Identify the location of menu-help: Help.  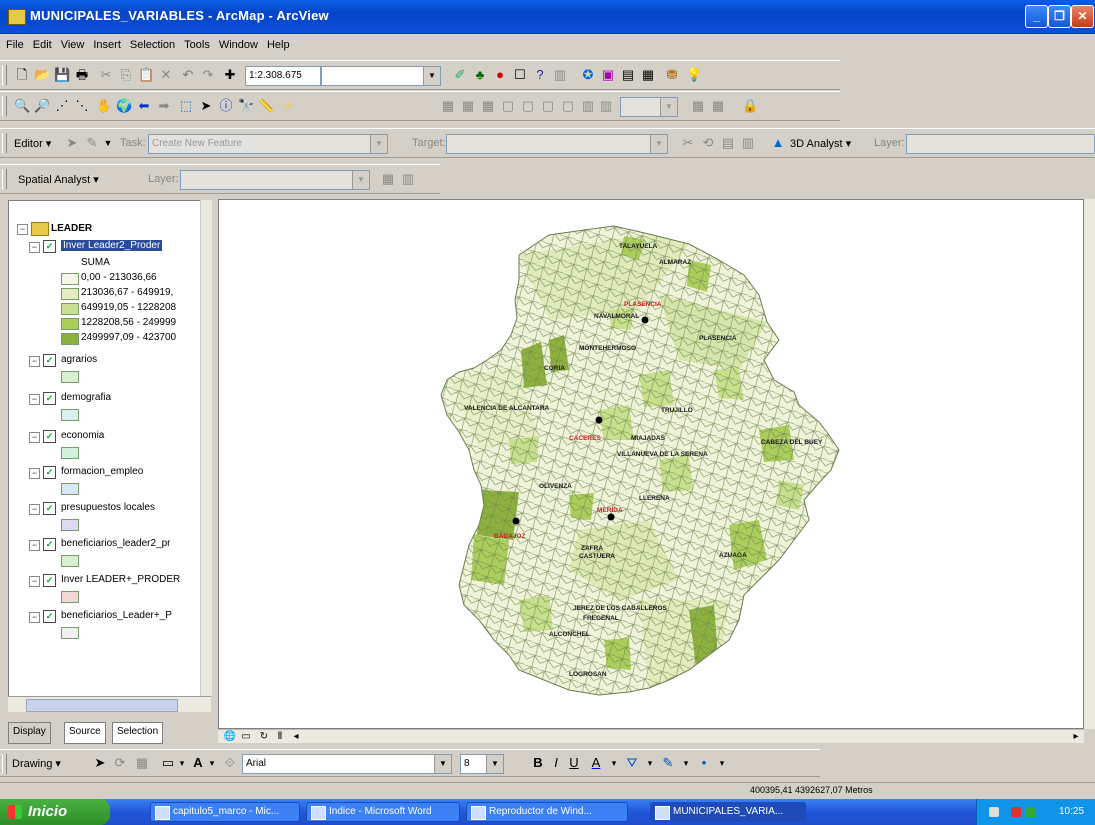
(277, 43).